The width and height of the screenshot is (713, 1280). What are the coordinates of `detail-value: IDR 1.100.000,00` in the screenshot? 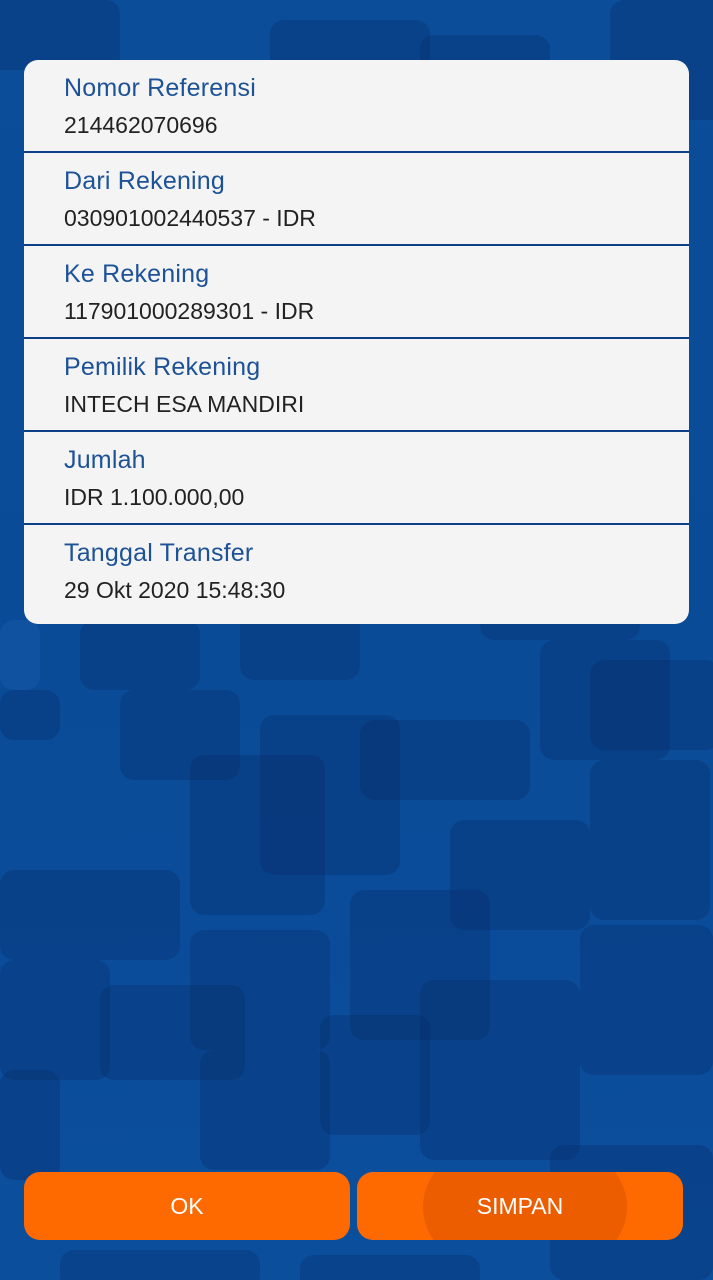 It's located at (154, 497).